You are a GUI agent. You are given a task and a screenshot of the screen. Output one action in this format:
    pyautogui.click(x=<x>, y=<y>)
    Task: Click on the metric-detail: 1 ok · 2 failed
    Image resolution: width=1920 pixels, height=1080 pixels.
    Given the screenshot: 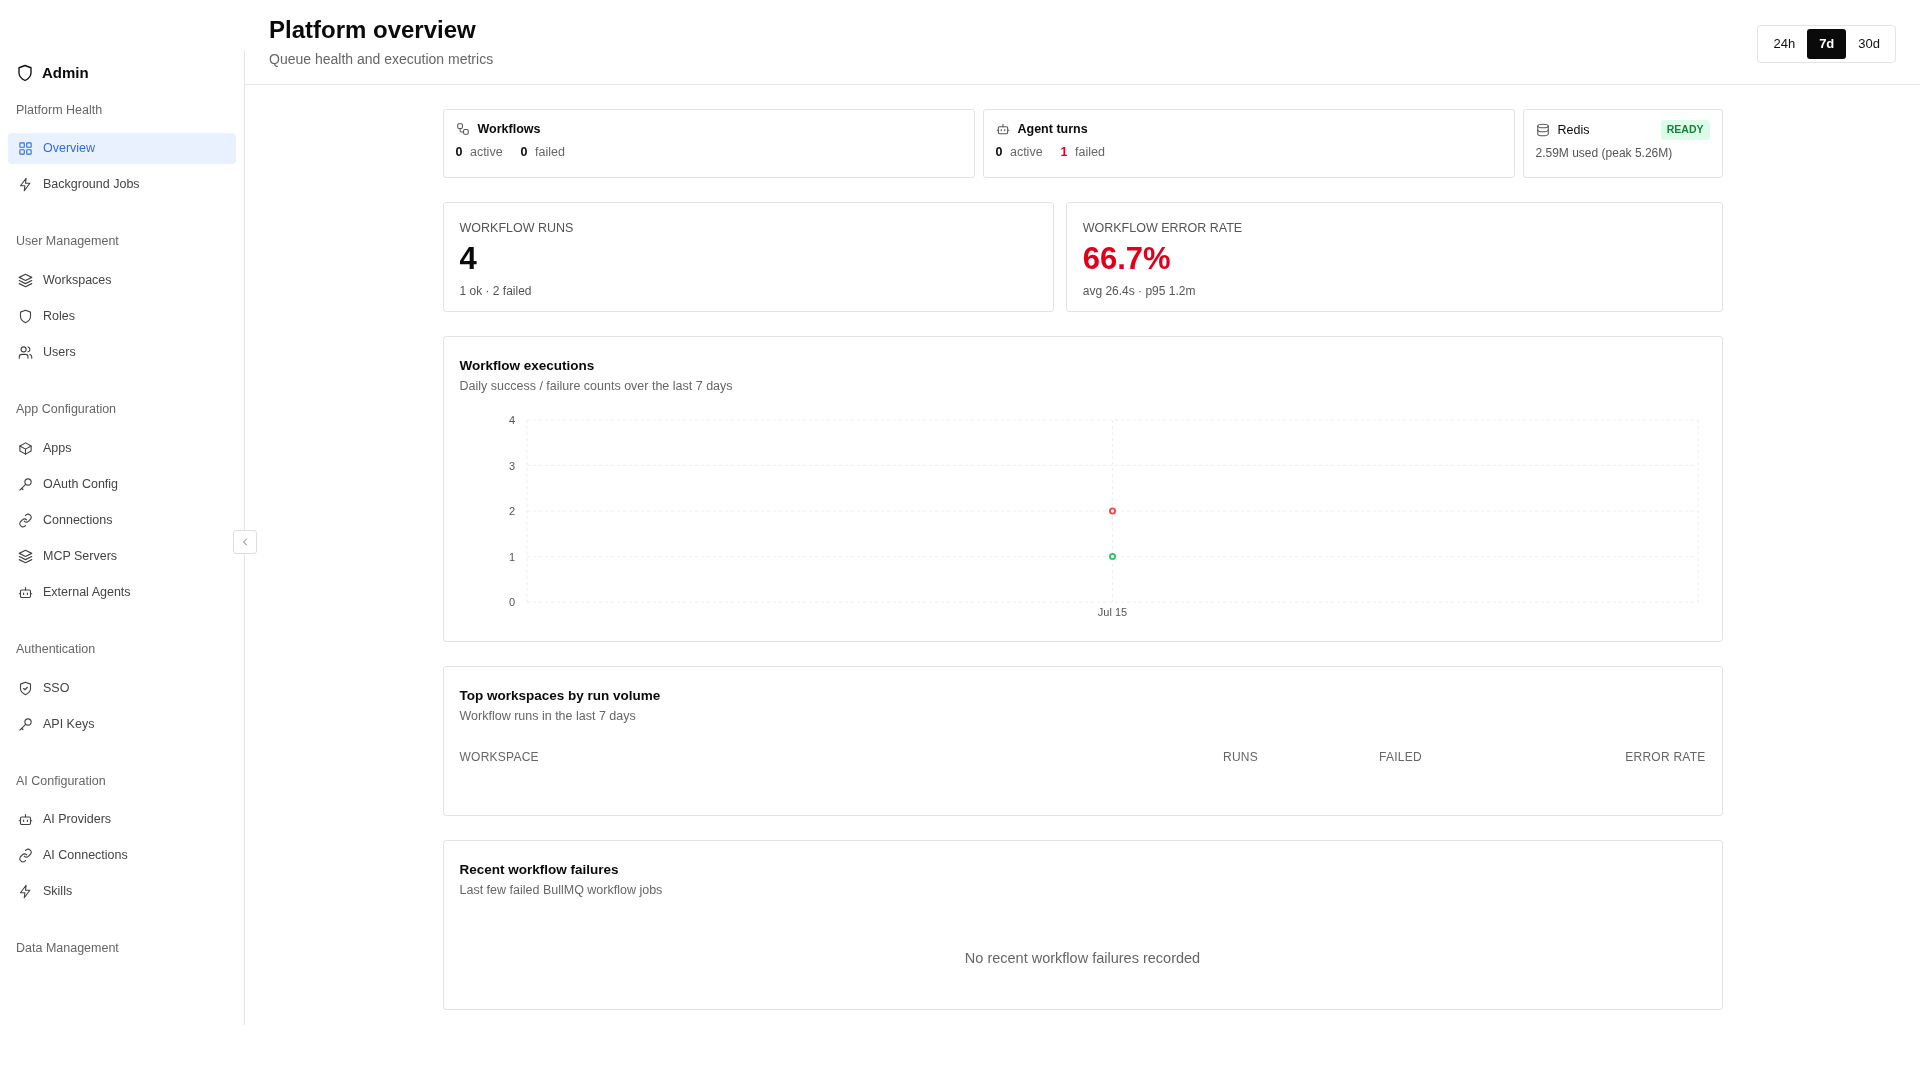 What is the action you would take?
    pyautogui.click(x=496, y=291)
    